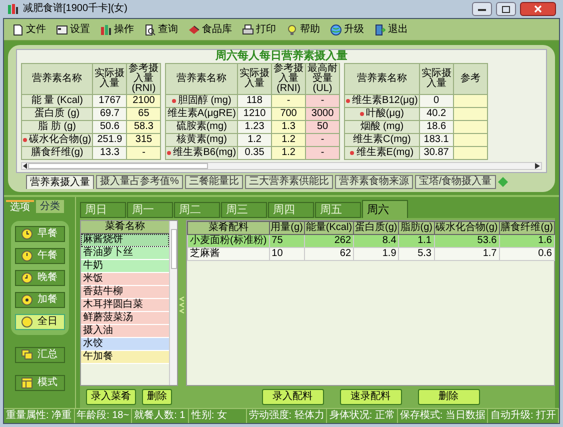  What do you see at coordinates (229, 254) in the screenshot?
I see `table-cell: 芝麻酱` at bounding box center [229, 254].